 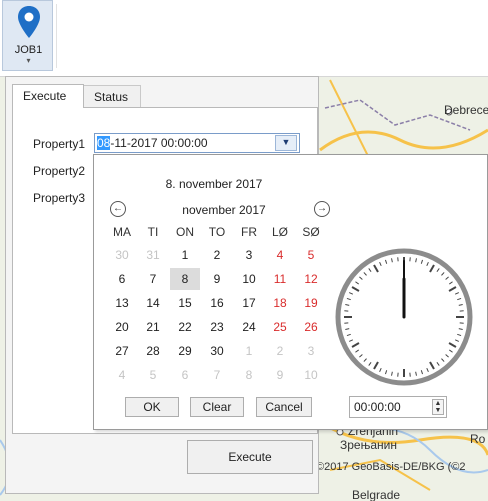 What do you see at coordinates (249, 303) in the screenshot?
I see `calendar-day: 17` at bounding box center [249, 303].